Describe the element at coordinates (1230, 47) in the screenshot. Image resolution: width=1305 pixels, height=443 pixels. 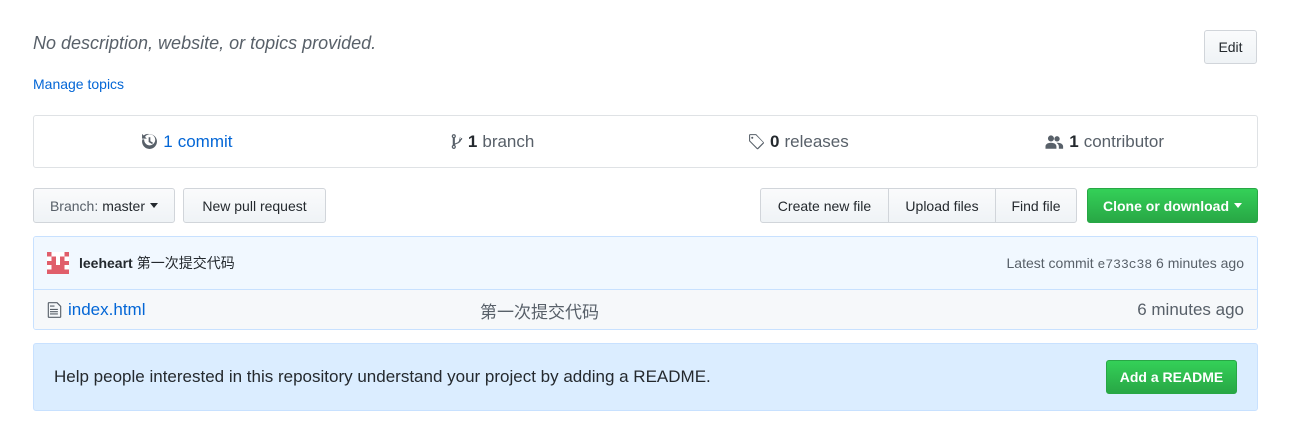
I see `edit-button: Edit` at that location.